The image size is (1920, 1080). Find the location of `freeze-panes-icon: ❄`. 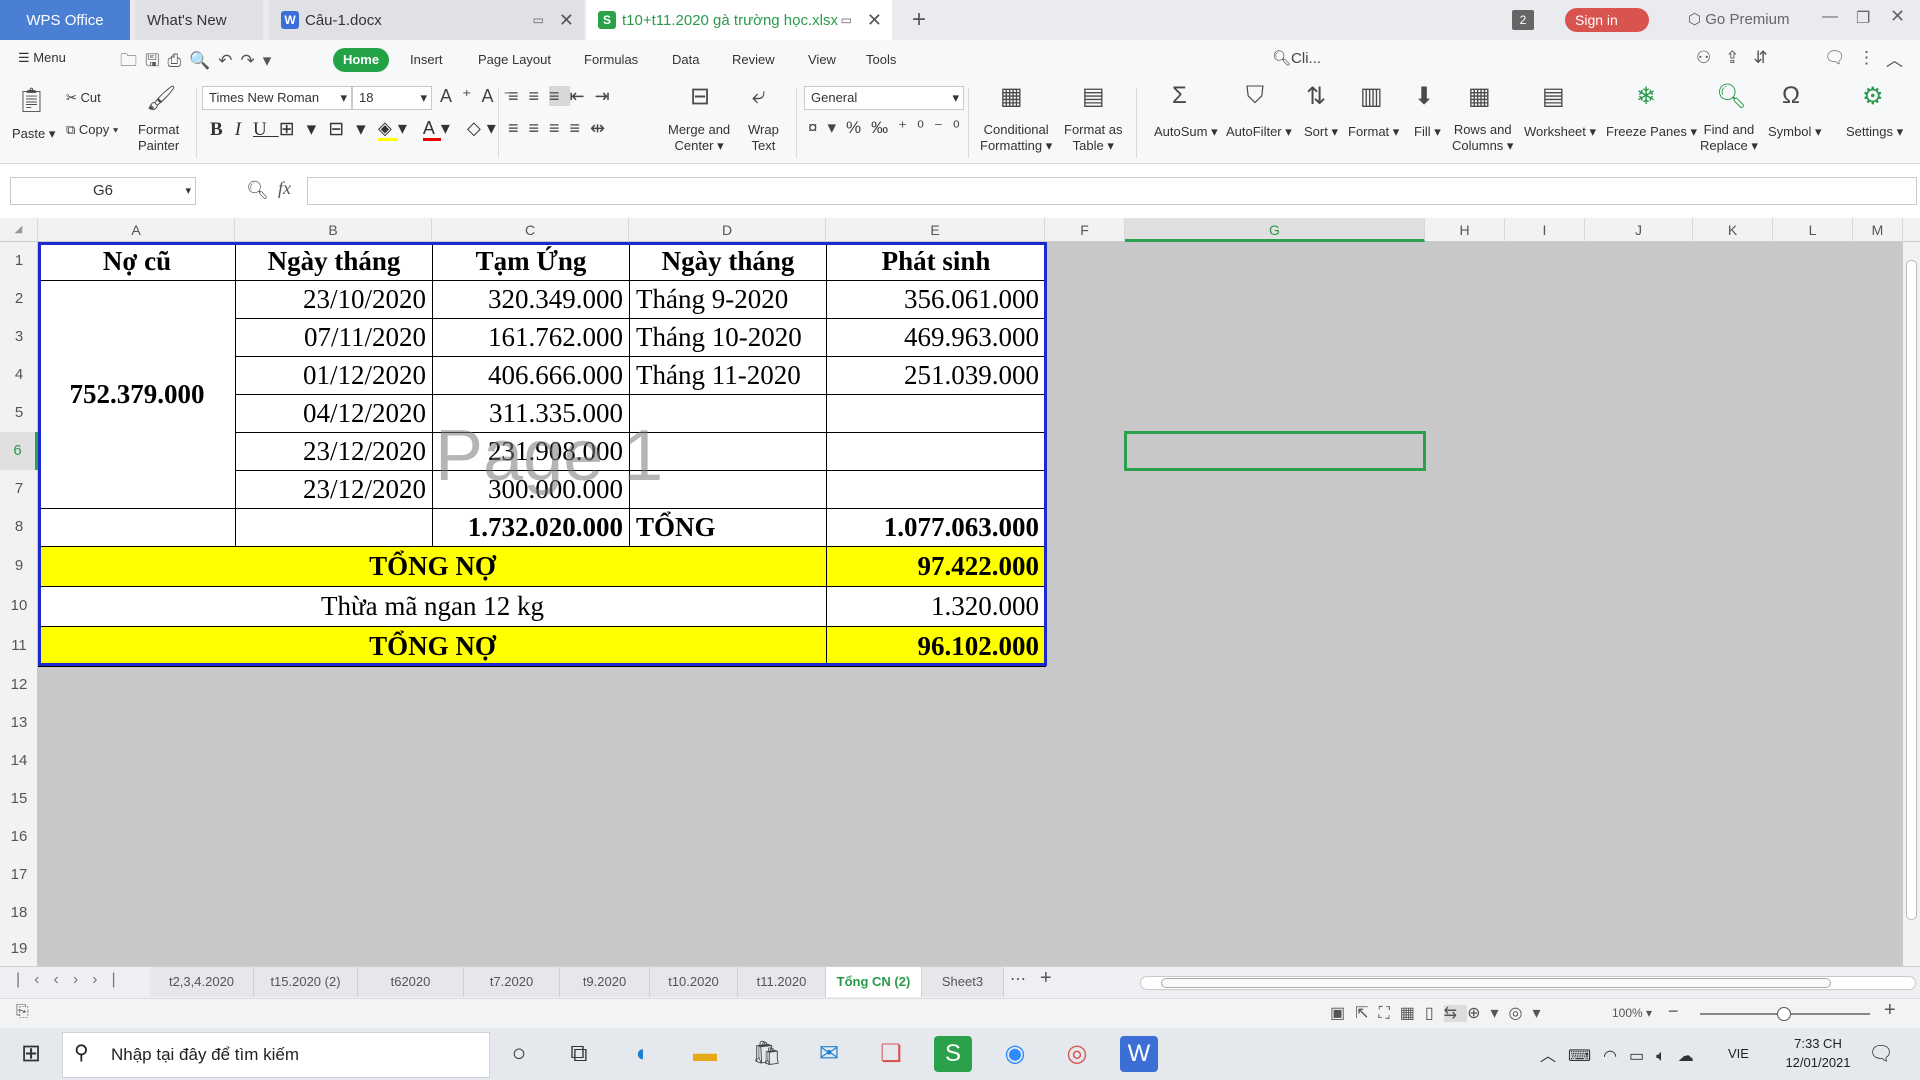

freeze-panes-icon: ❄ is located at coordinates (1646, 96).